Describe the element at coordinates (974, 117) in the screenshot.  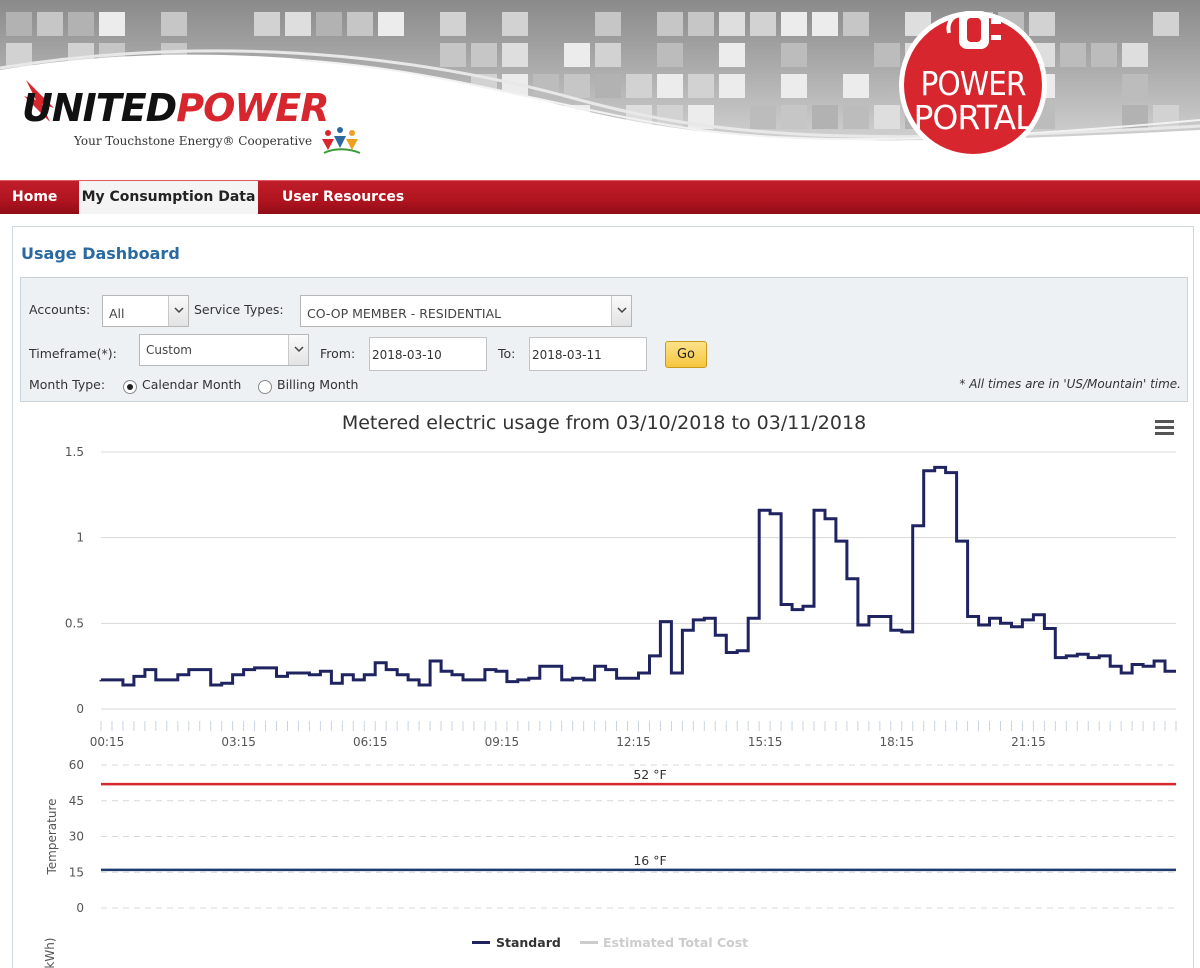
I see `badge-portal: PORTAL` at that location.